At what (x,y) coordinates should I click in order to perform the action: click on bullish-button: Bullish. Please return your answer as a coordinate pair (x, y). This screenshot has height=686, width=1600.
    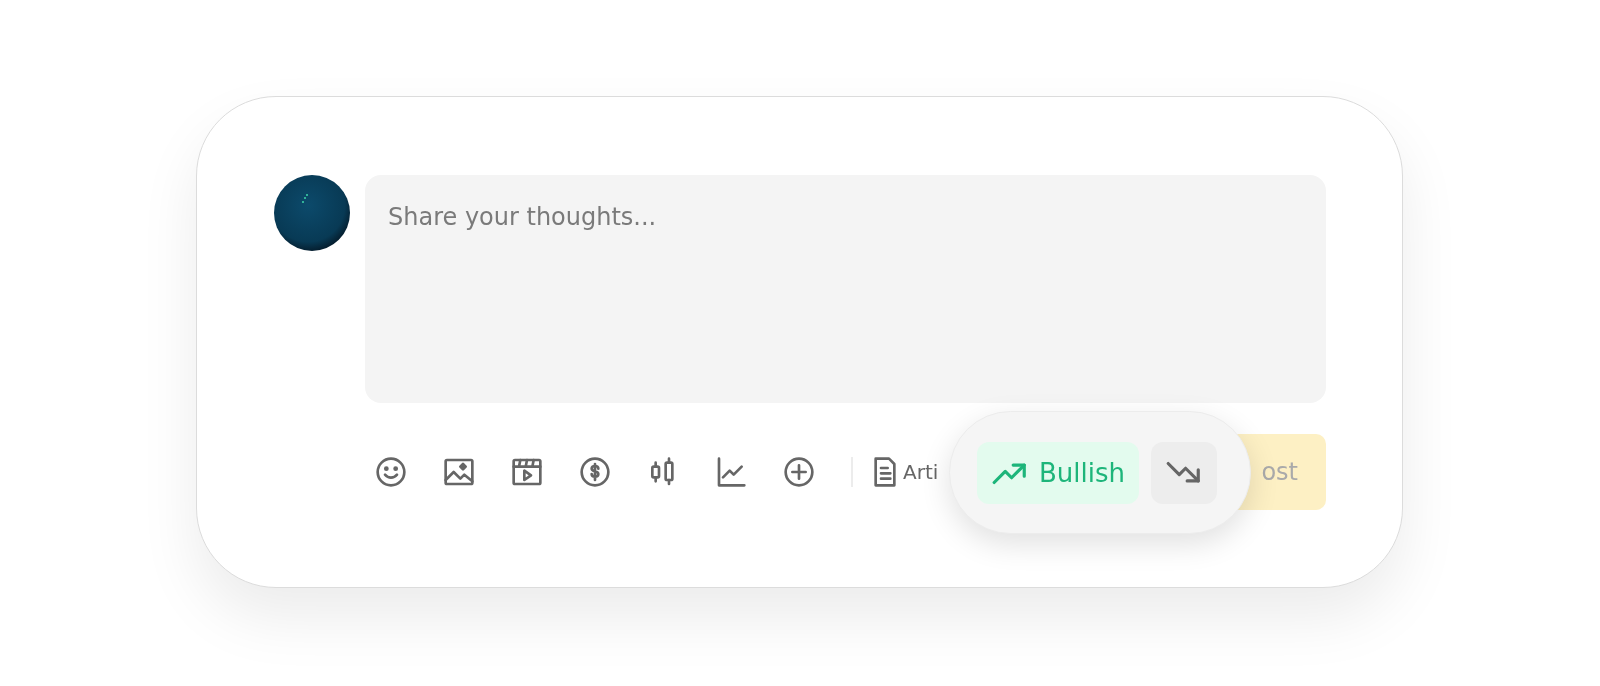
    Looking at the image, I should click on (1058, 472).